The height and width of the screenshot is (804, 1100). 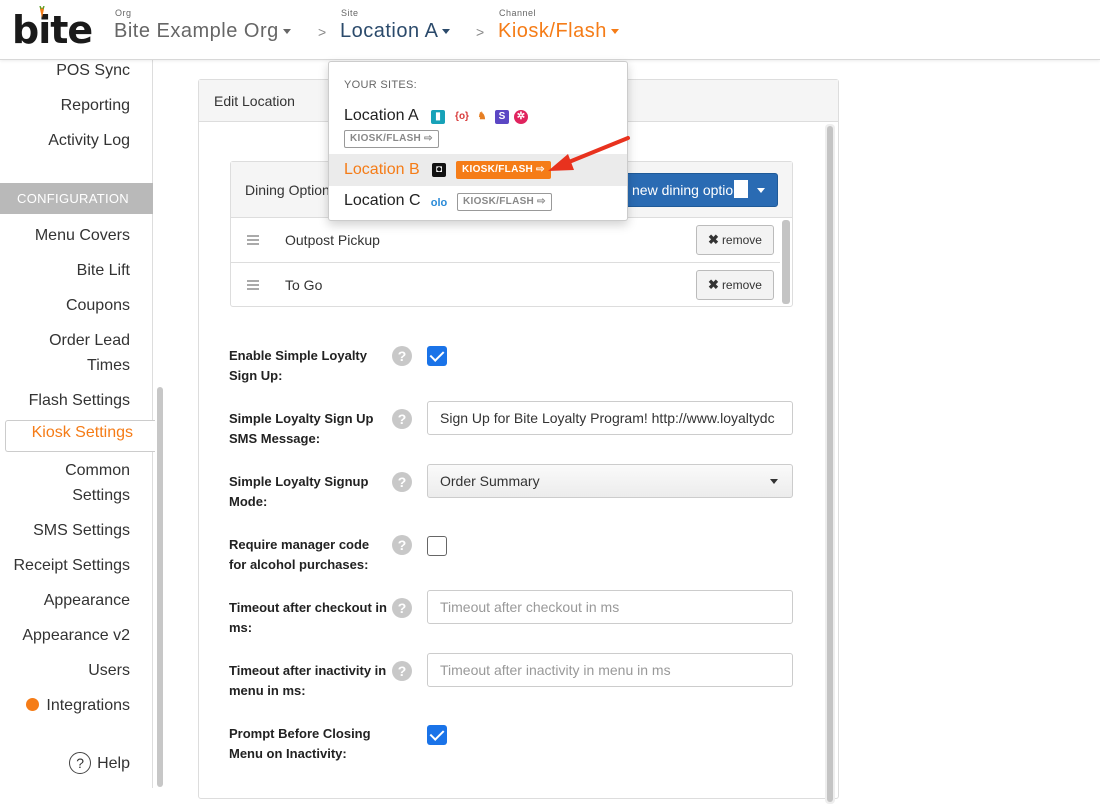 What do you see at coordinates (99, 763) in the screenshot?
I see `help-link: ? Help` at bounding box center [99, 763].